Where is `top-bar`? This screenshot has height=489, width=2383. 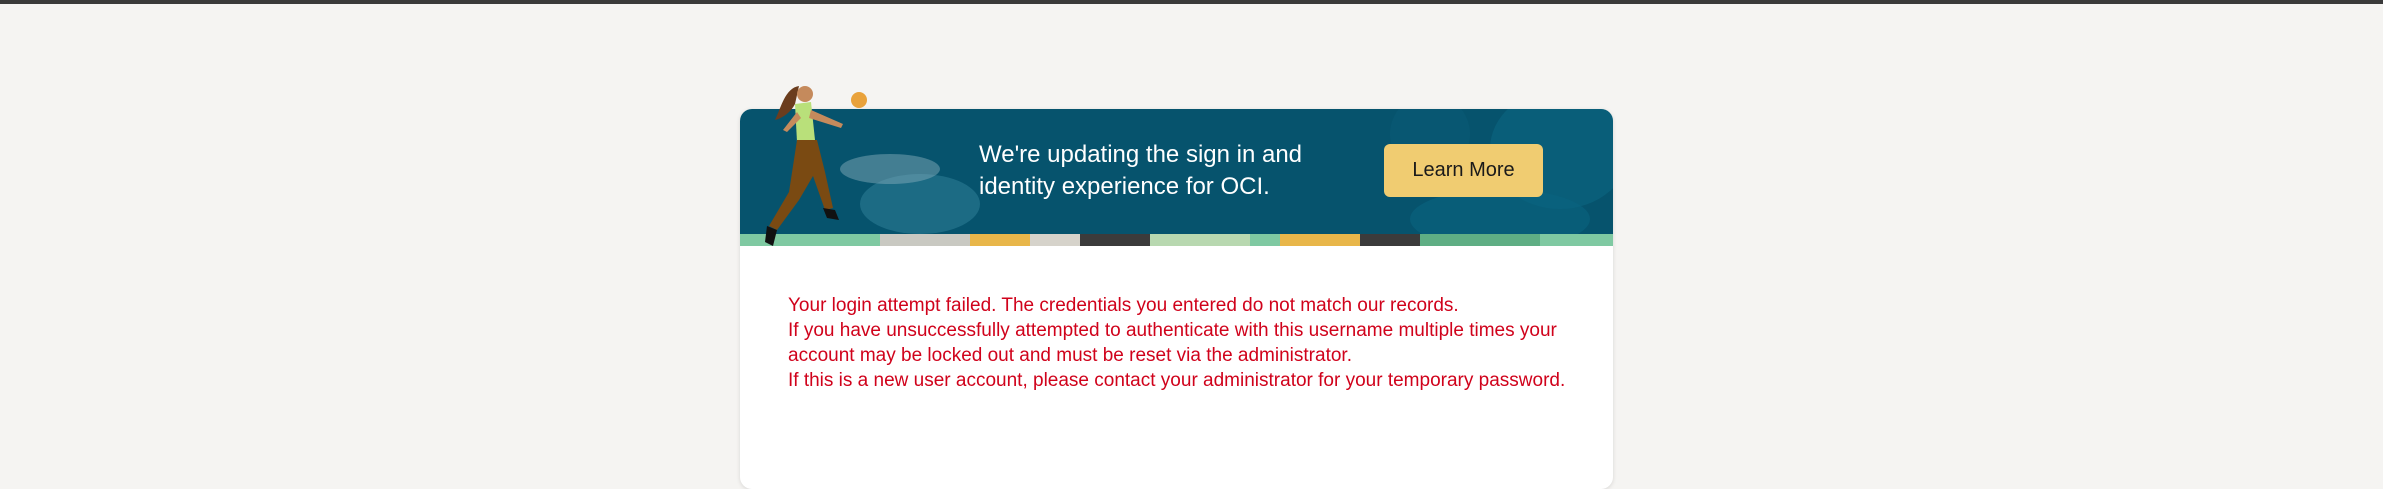 top-bar is located at coordinates (1191, 2).